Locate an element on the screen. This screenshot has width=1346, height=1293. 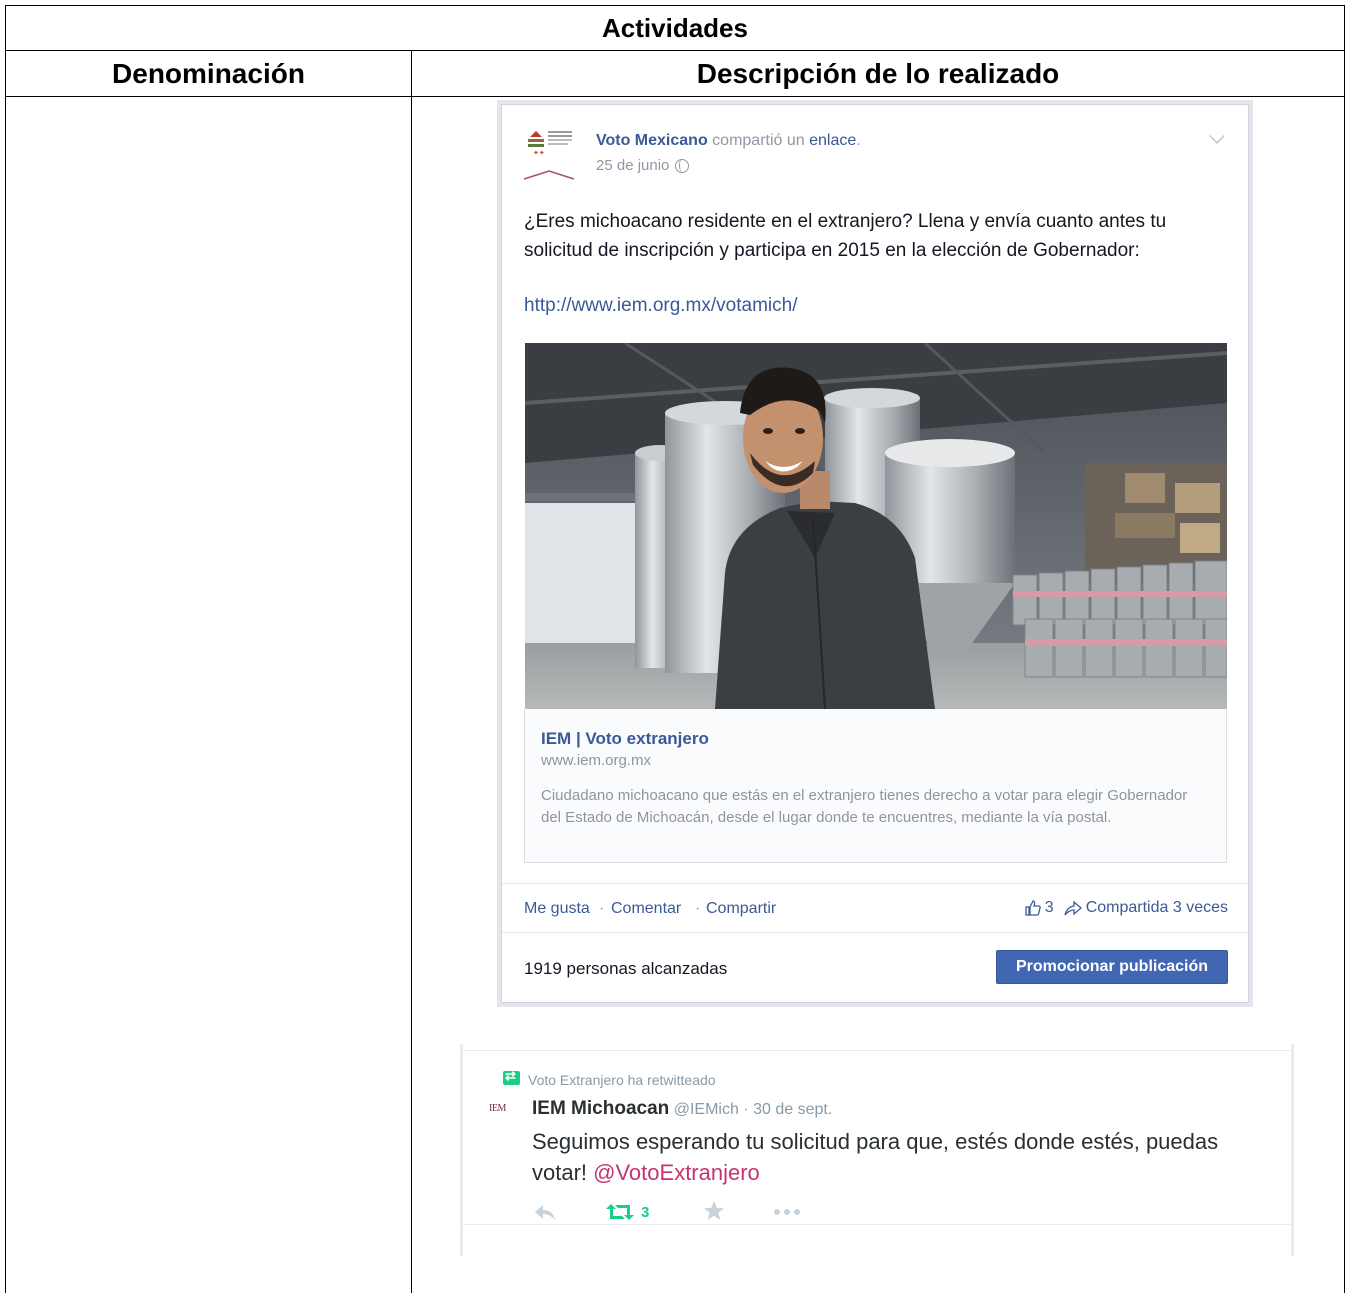
reply-icon is located at coordinates (545, 1212).